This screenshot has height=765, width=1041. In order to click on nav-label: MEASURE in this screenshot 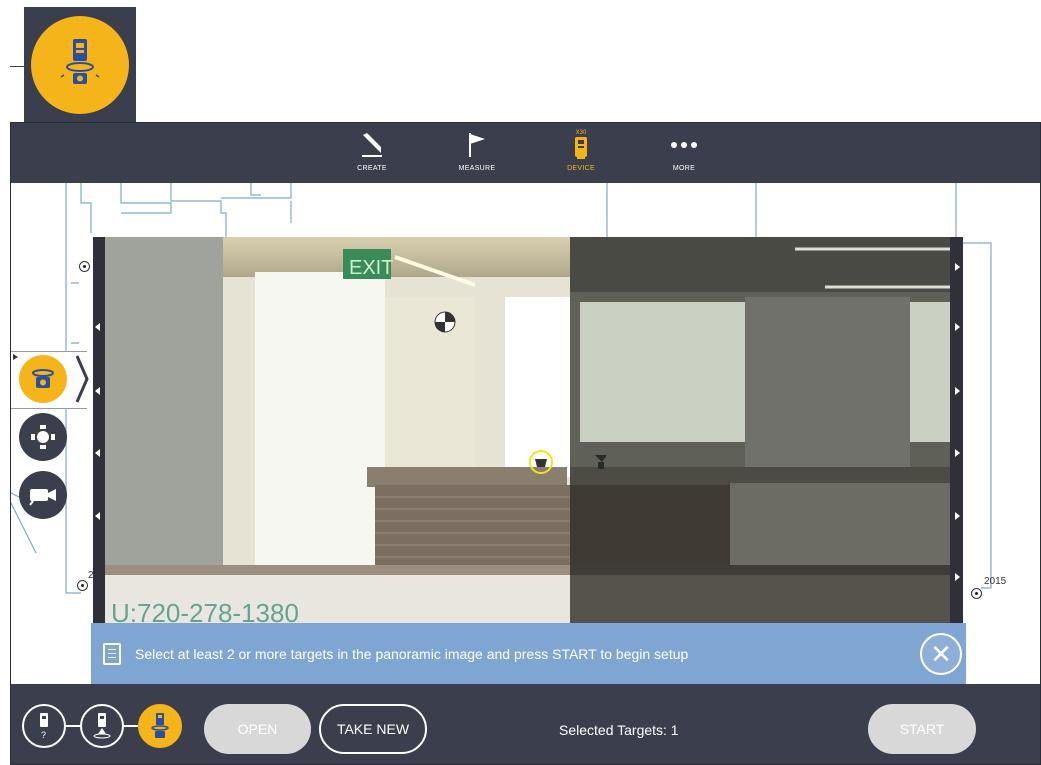, I will do `click(477, 168)`.